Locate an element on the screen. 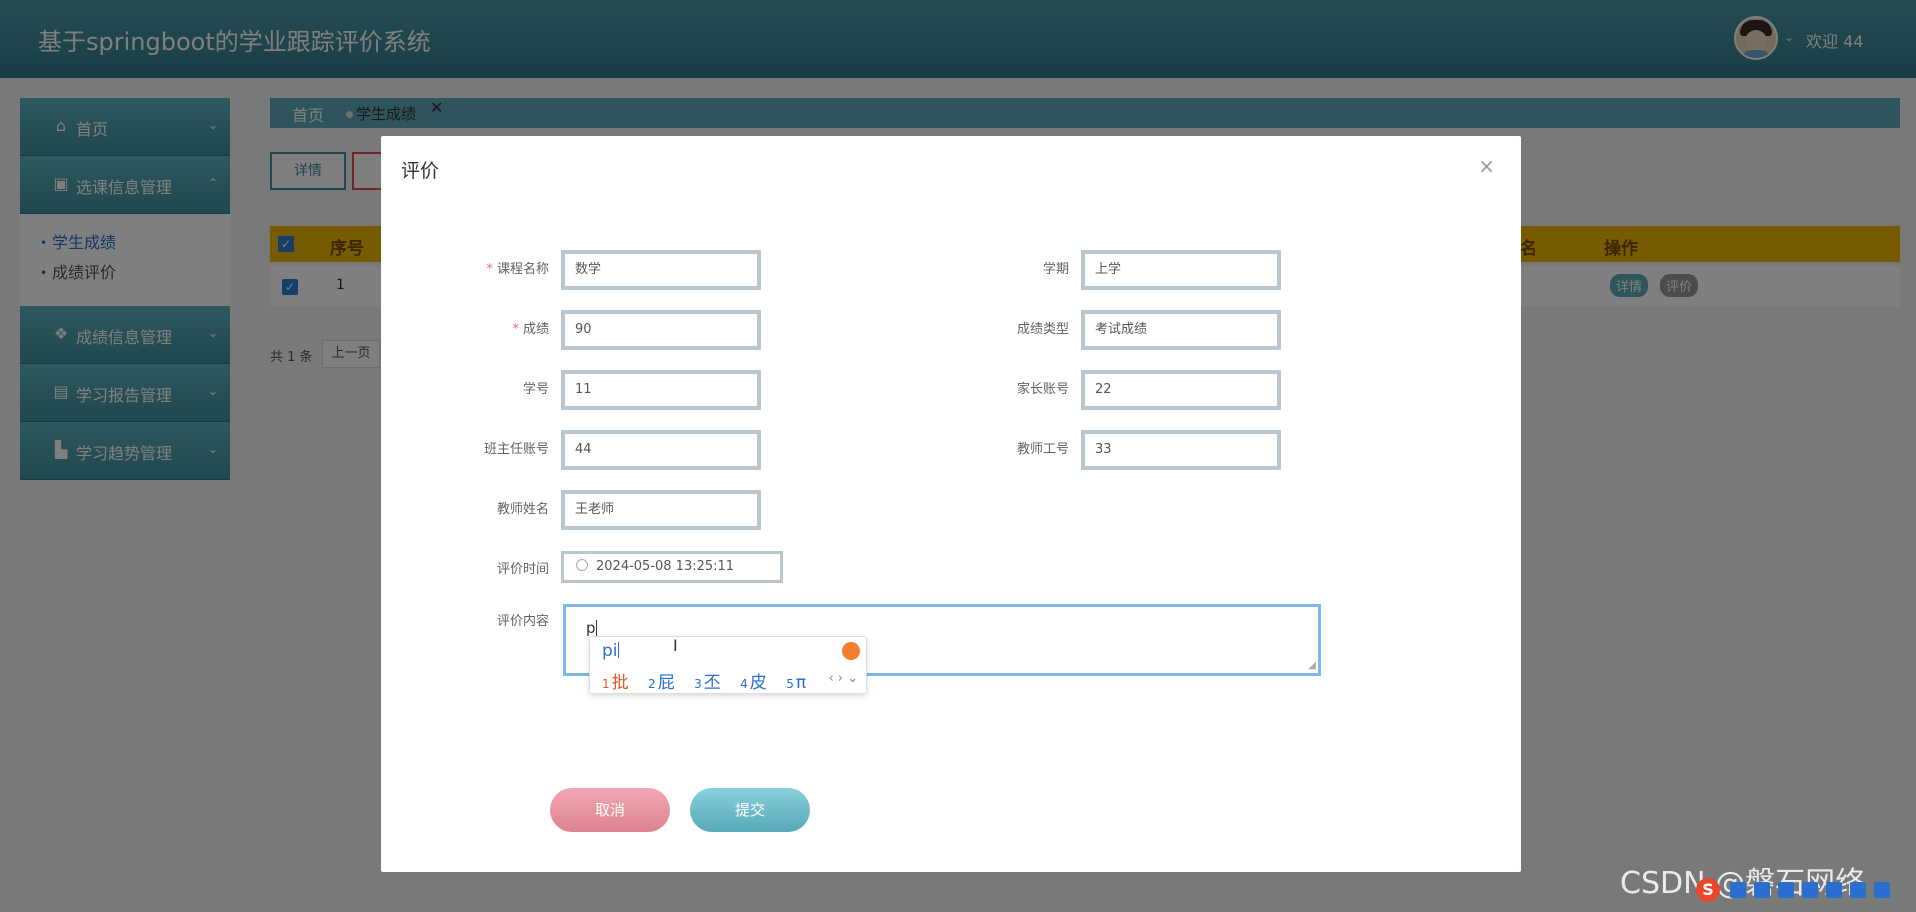 The height and width of the screenshot is (912, 1916). clock-icon is located at coordinates (582, 565).